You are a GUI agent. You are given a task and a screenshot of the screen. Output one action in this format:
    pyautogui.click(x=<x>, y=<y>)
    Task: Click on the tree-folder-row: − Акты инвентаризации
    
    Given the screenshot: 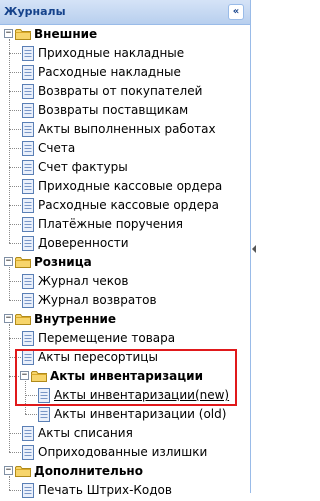 What is the action you would take?
    pyautogui.click(x=125, y=376)
    